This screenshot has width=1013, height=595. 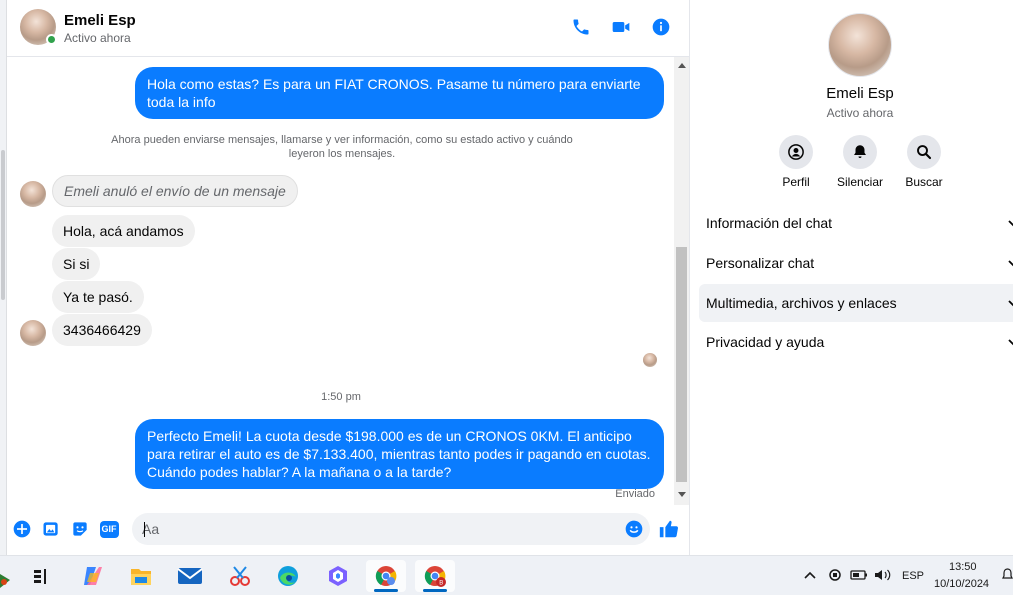 What do you see at coordinates (682, 65) in the screenshot?
I see `scroll-up-arrow` at bounding box center [682, 65].